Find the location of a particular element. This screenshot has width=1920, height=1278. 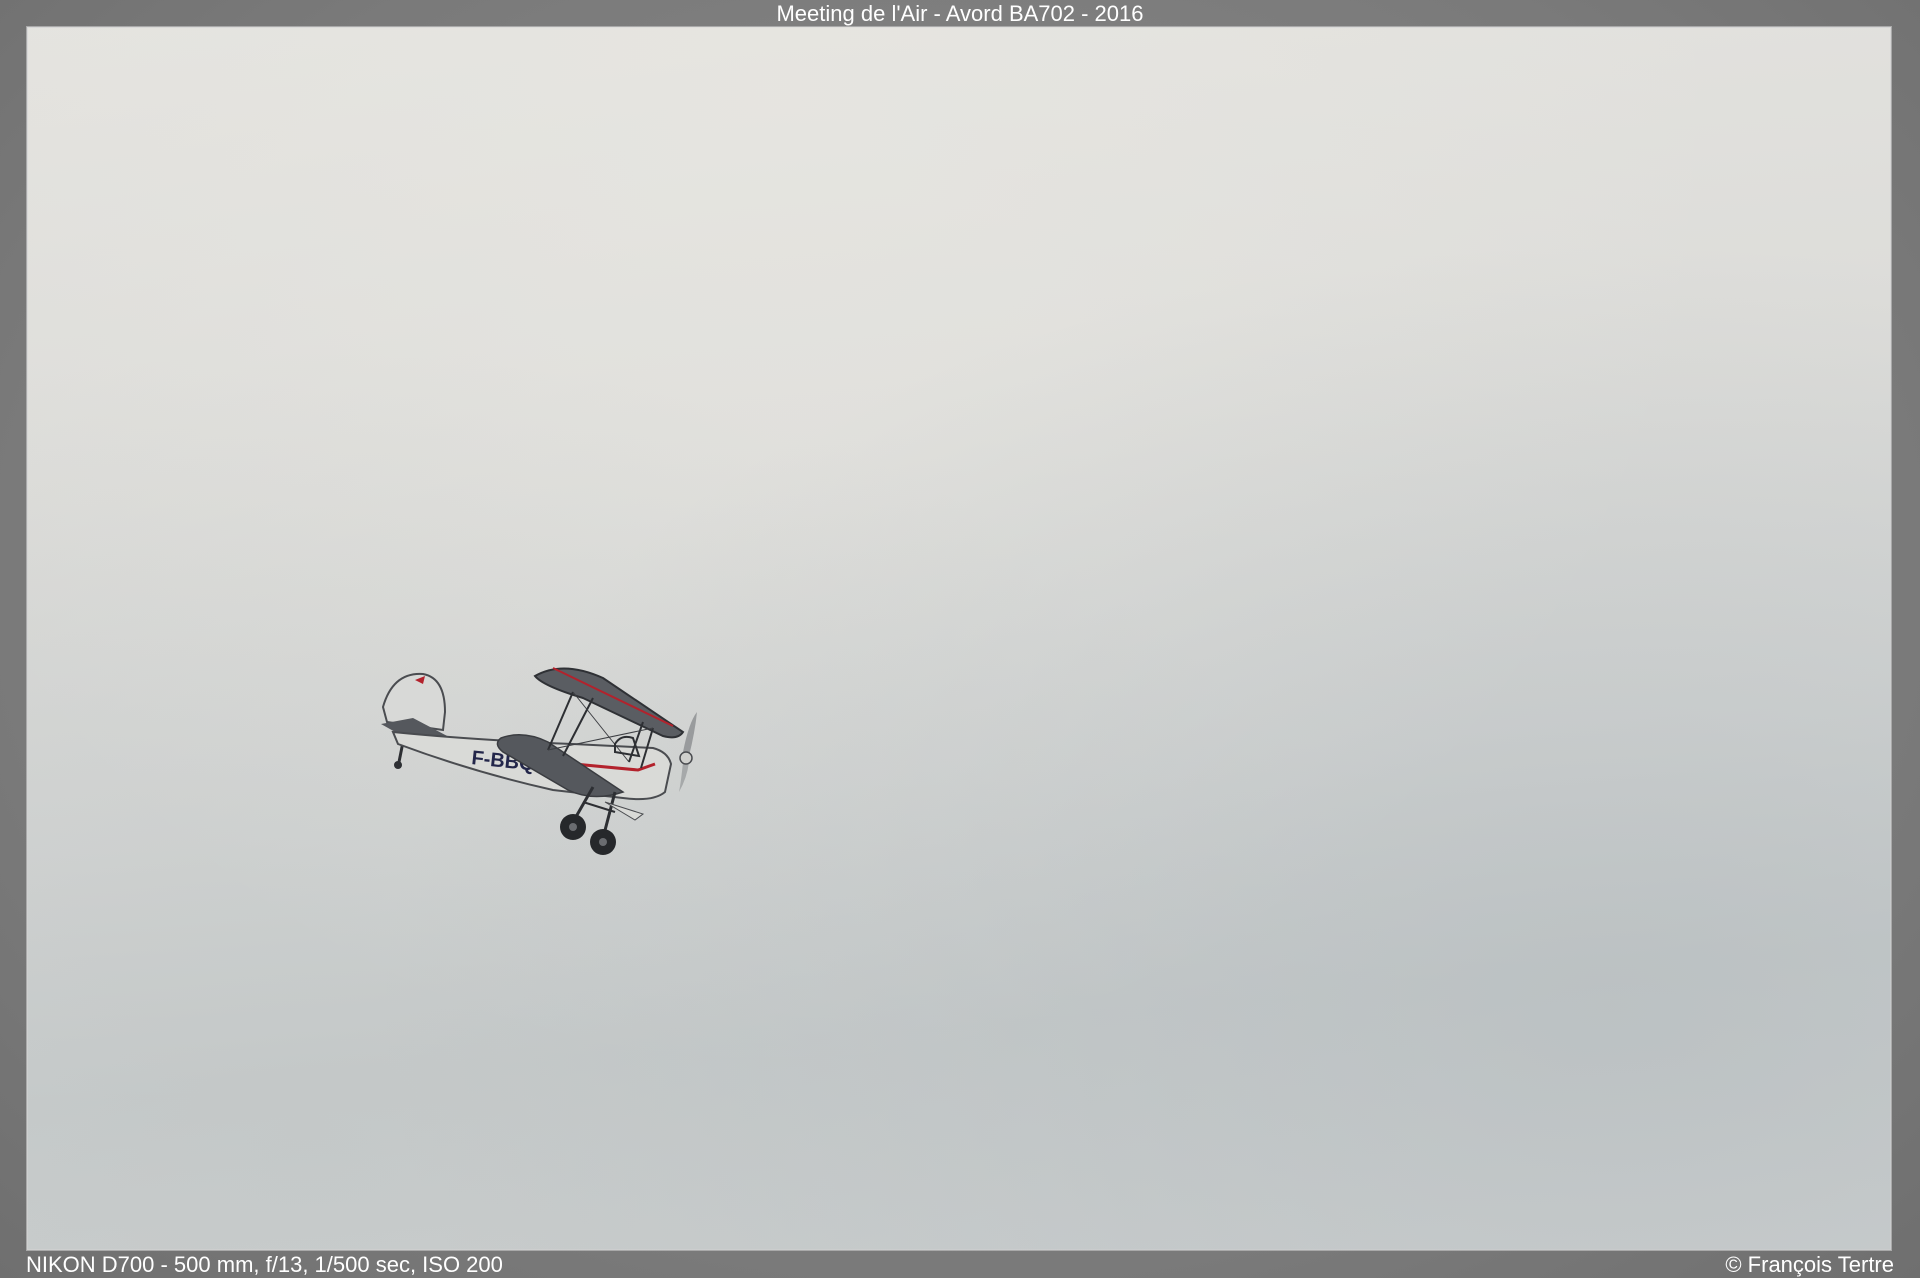

photo-title: Meeting de l'Air - Avord BA702 - 2016 is located at coordinates (960, 13).